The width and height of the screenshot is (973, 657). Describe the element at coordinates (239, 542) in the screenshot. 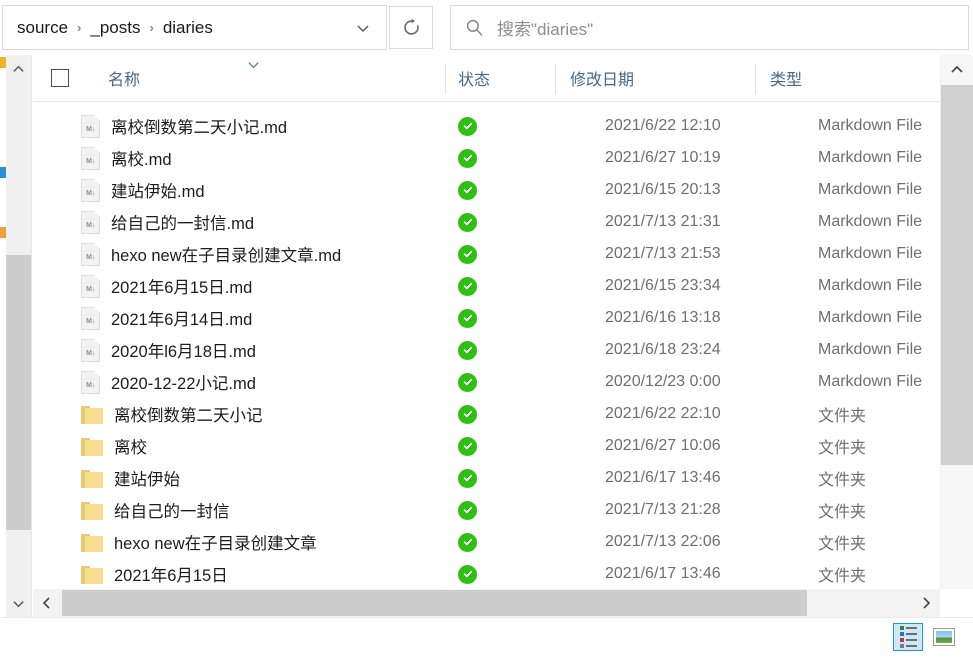

I see `file-name-cell: hexo new在子目录创建文章` at that location.